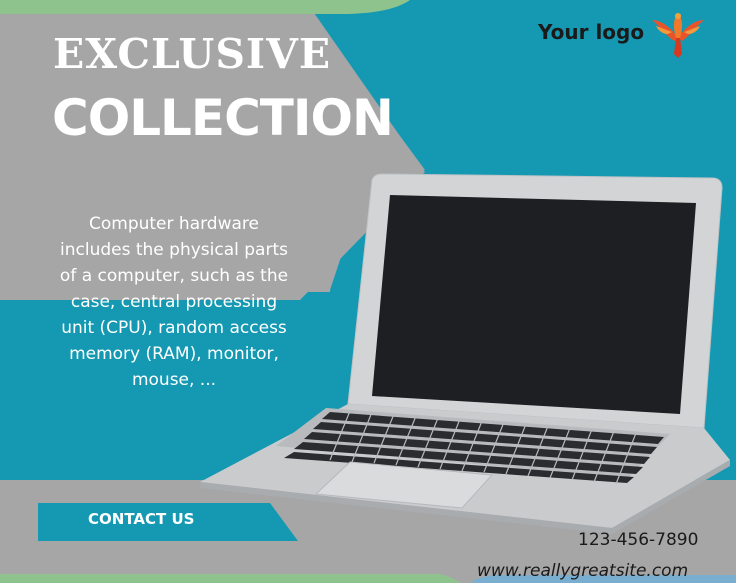 The height and width of the screenshot is (583, 736). I want to click on headline-line-1: EXCLUSIVE, so click(192, 54).